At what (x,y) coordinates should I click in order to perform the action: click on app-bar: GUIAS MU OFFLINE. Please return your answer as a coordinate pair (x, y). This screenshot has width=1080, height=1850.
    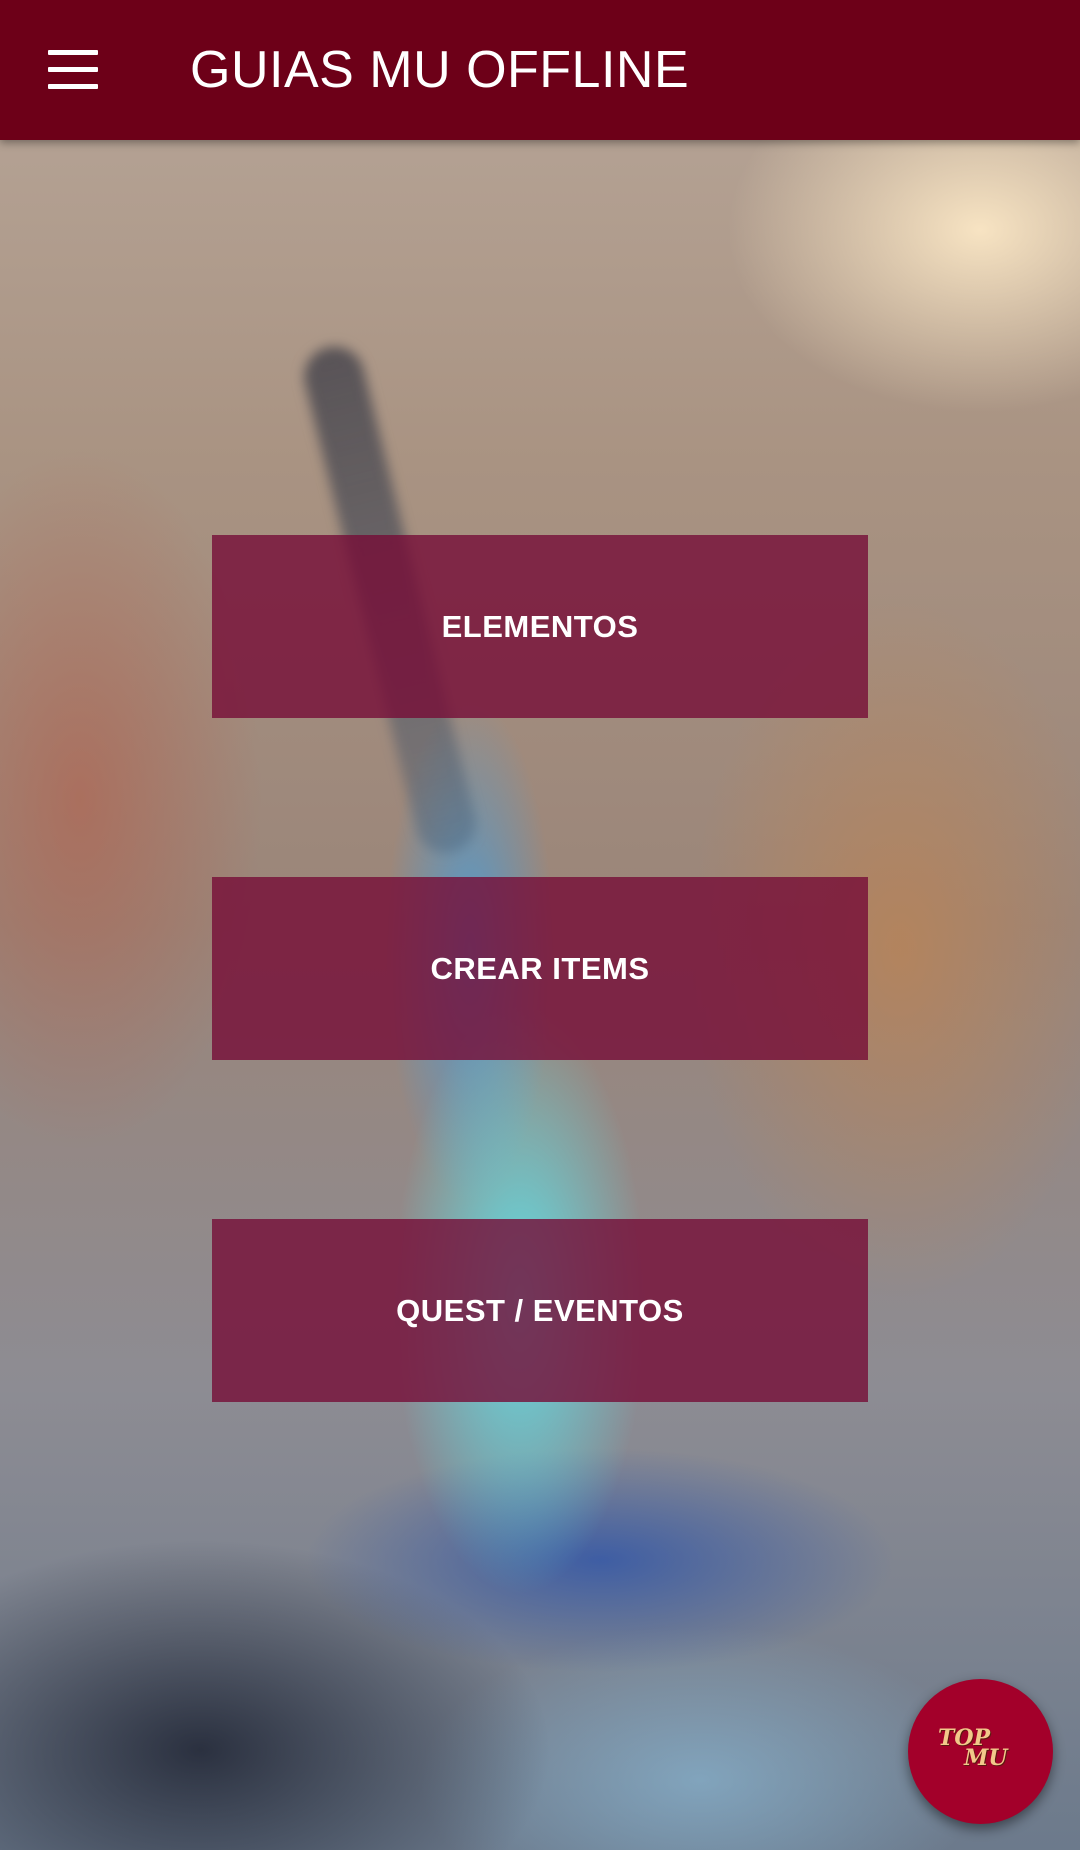
    Looking at the image, I should click on (540, 70).